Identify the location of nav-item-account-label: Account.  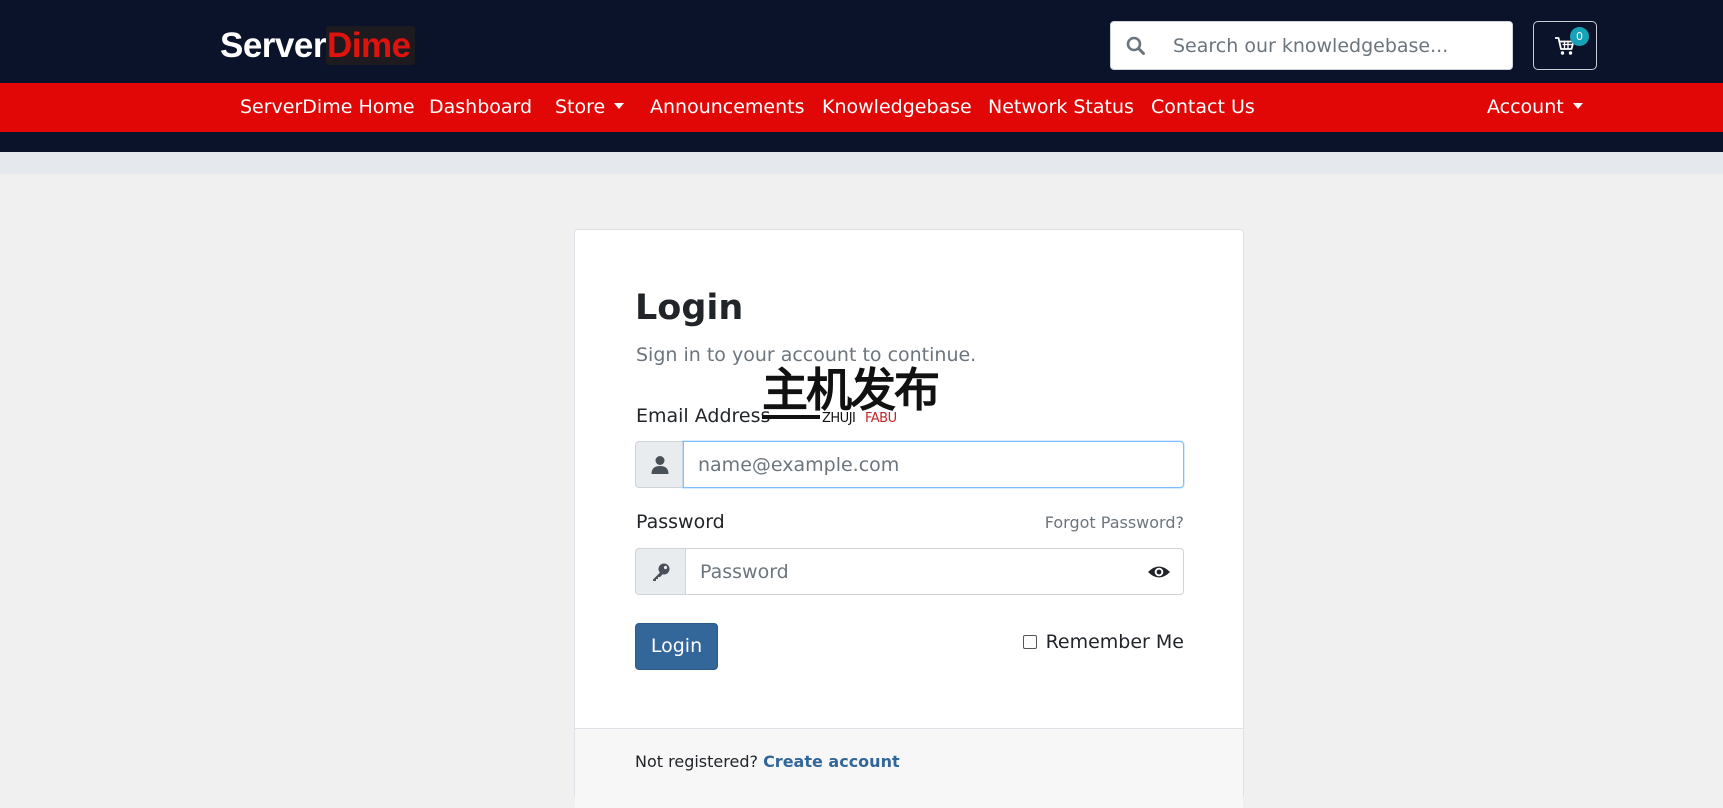
(1525, 107).